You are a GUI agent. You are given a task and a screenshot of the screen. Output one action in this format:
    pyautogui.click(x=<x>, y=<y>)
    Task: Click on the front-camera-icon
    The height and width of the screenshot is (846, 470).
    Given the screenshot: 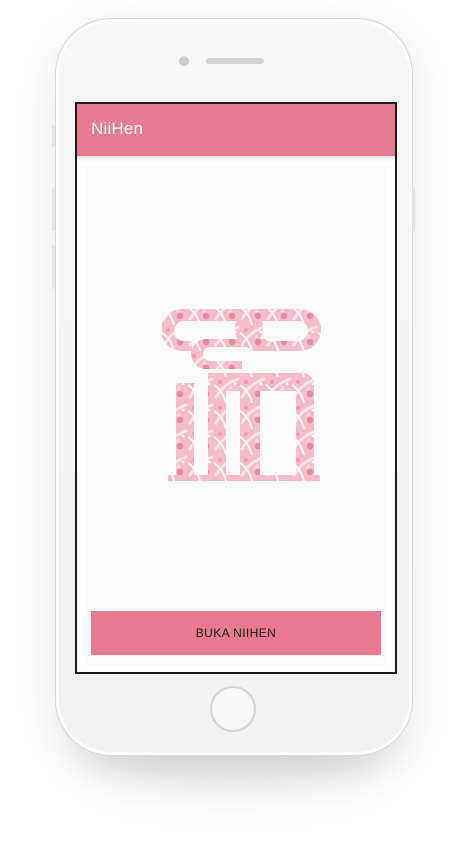 What is the action you would take?
    pyautogui.click(x=184, y=61)
    